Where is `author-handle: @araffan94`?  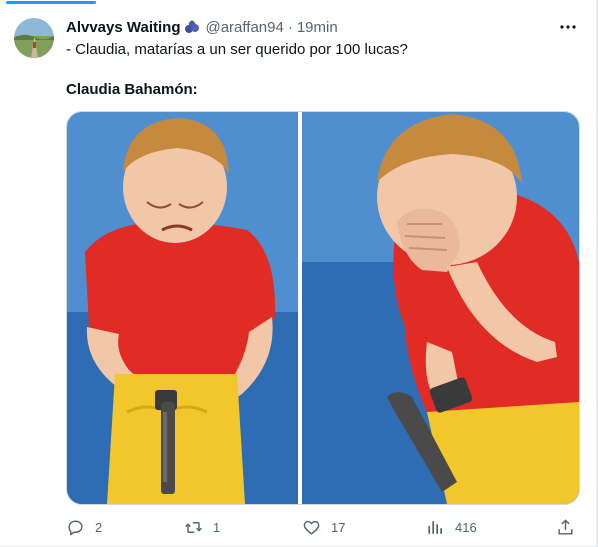 author-handle: @araffan94 is located at coordinates (244, 27).